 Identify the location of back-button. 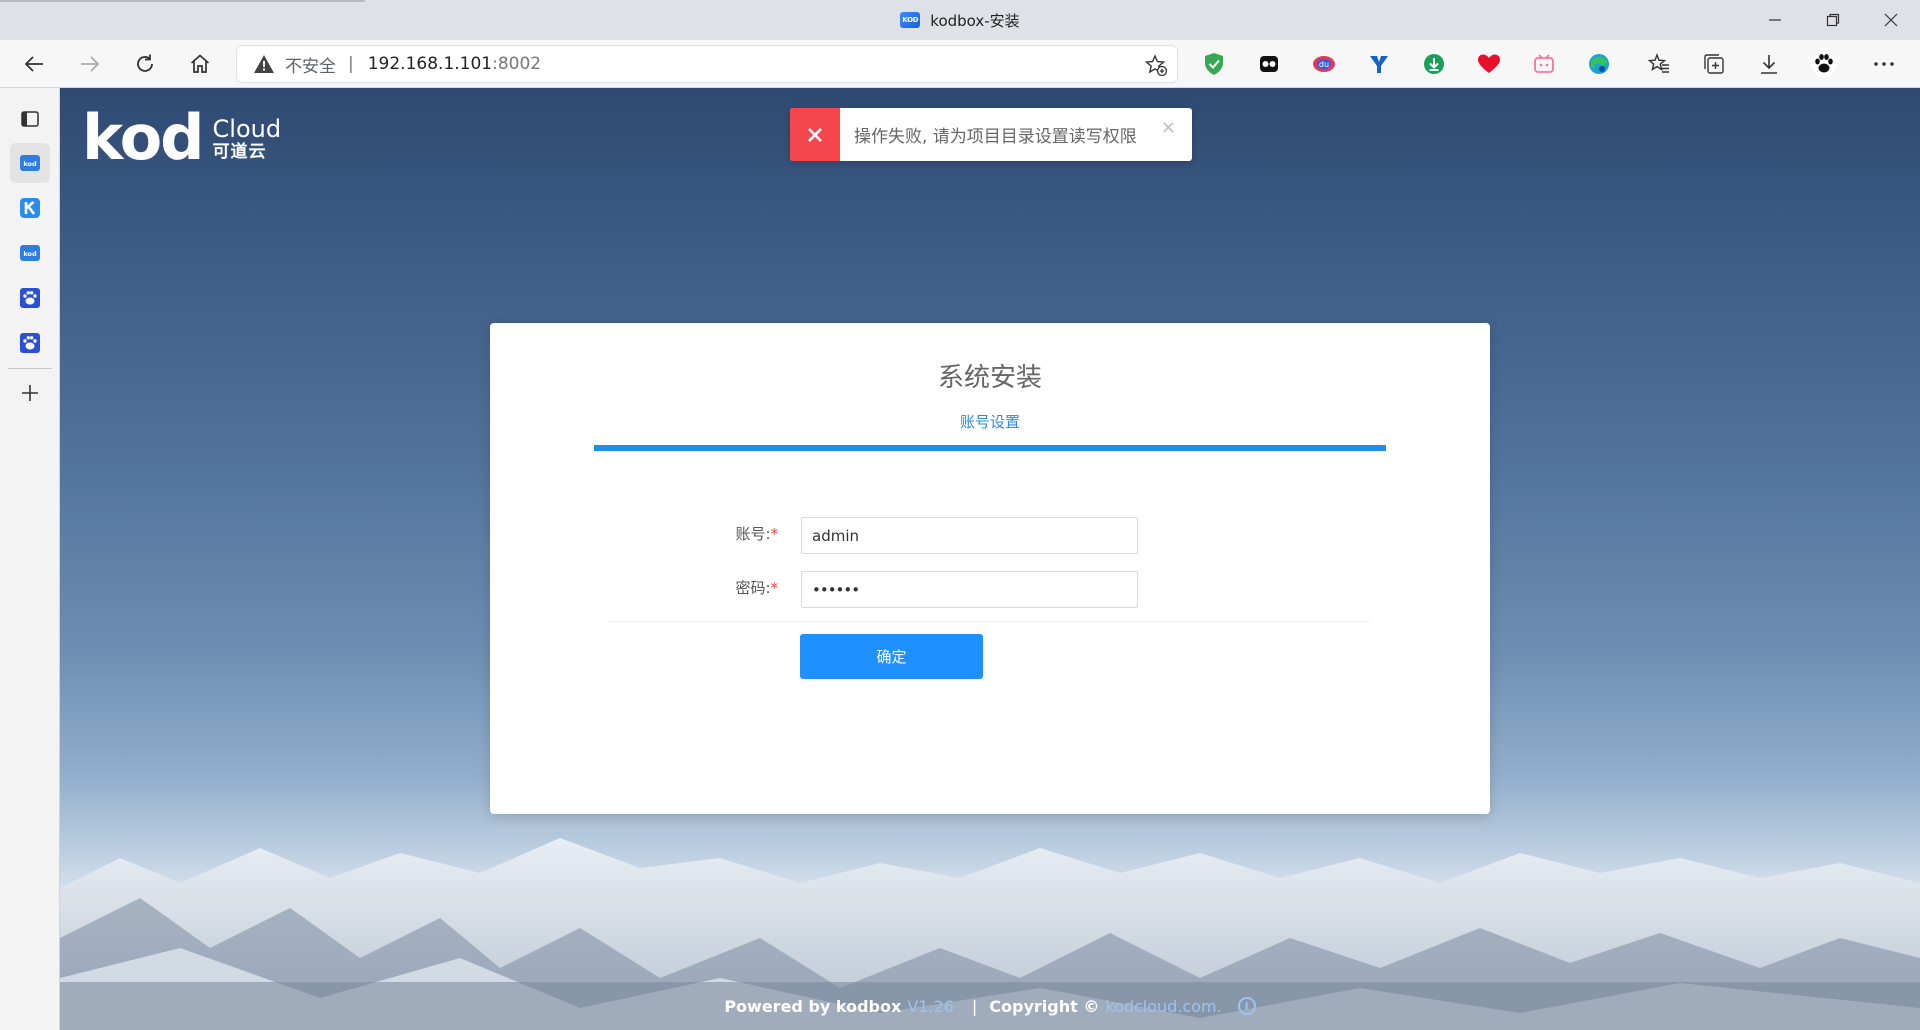
(34, 64).